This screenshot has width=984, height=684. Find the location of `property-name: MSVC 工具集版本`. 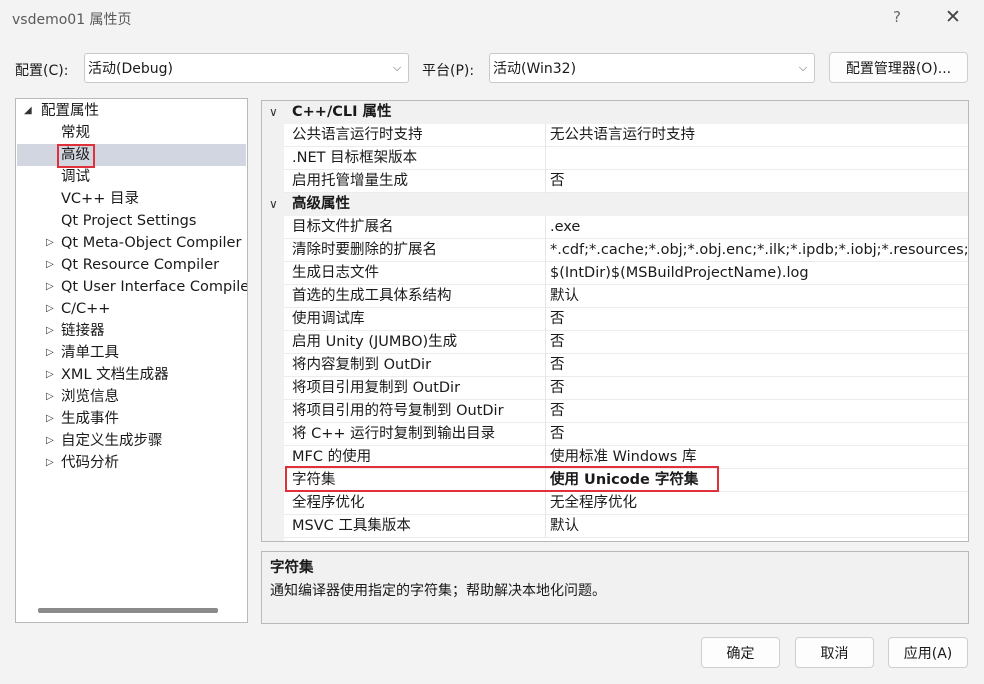

property-name: MSVC 工具集版本 is located at coordinates (351, 526).